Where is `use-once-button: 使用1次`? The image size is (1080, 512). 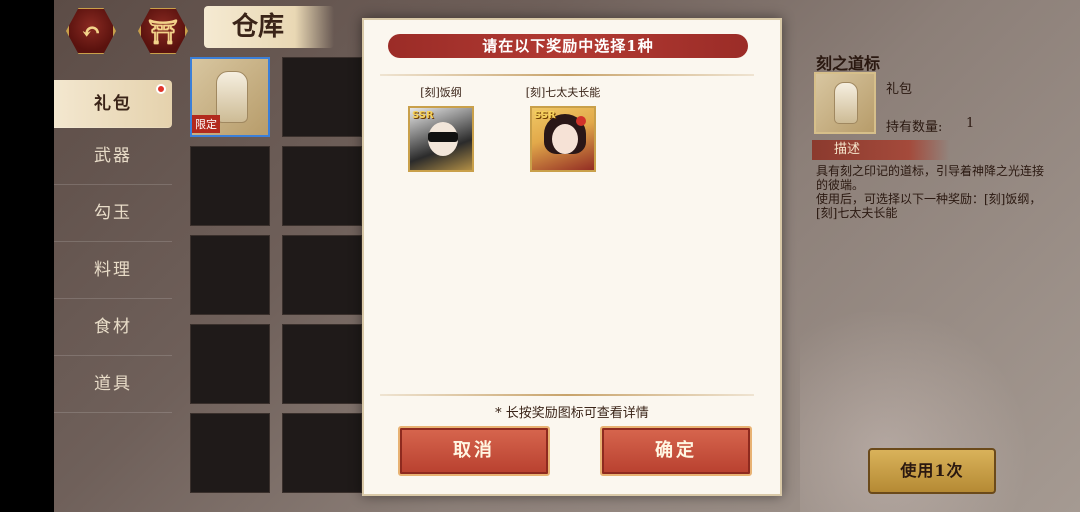
use-once-button: 使用1次 is located at coordinates (932, 471).